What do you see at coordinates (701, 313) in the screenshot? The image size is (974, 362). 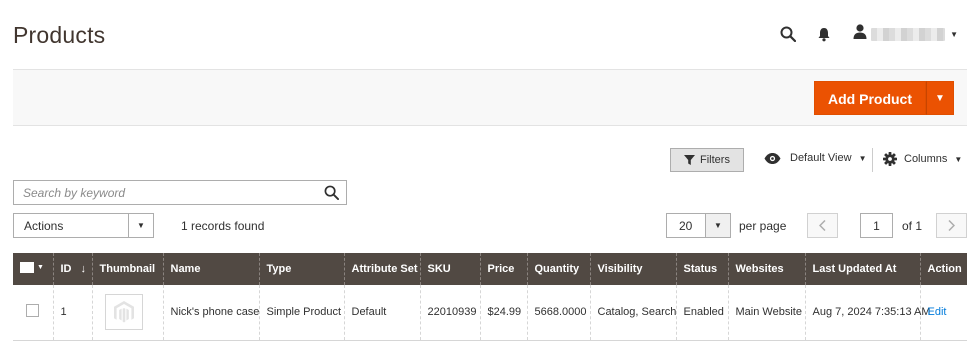 I see `cell-status: Enabled` at bounding box center [701, 313].